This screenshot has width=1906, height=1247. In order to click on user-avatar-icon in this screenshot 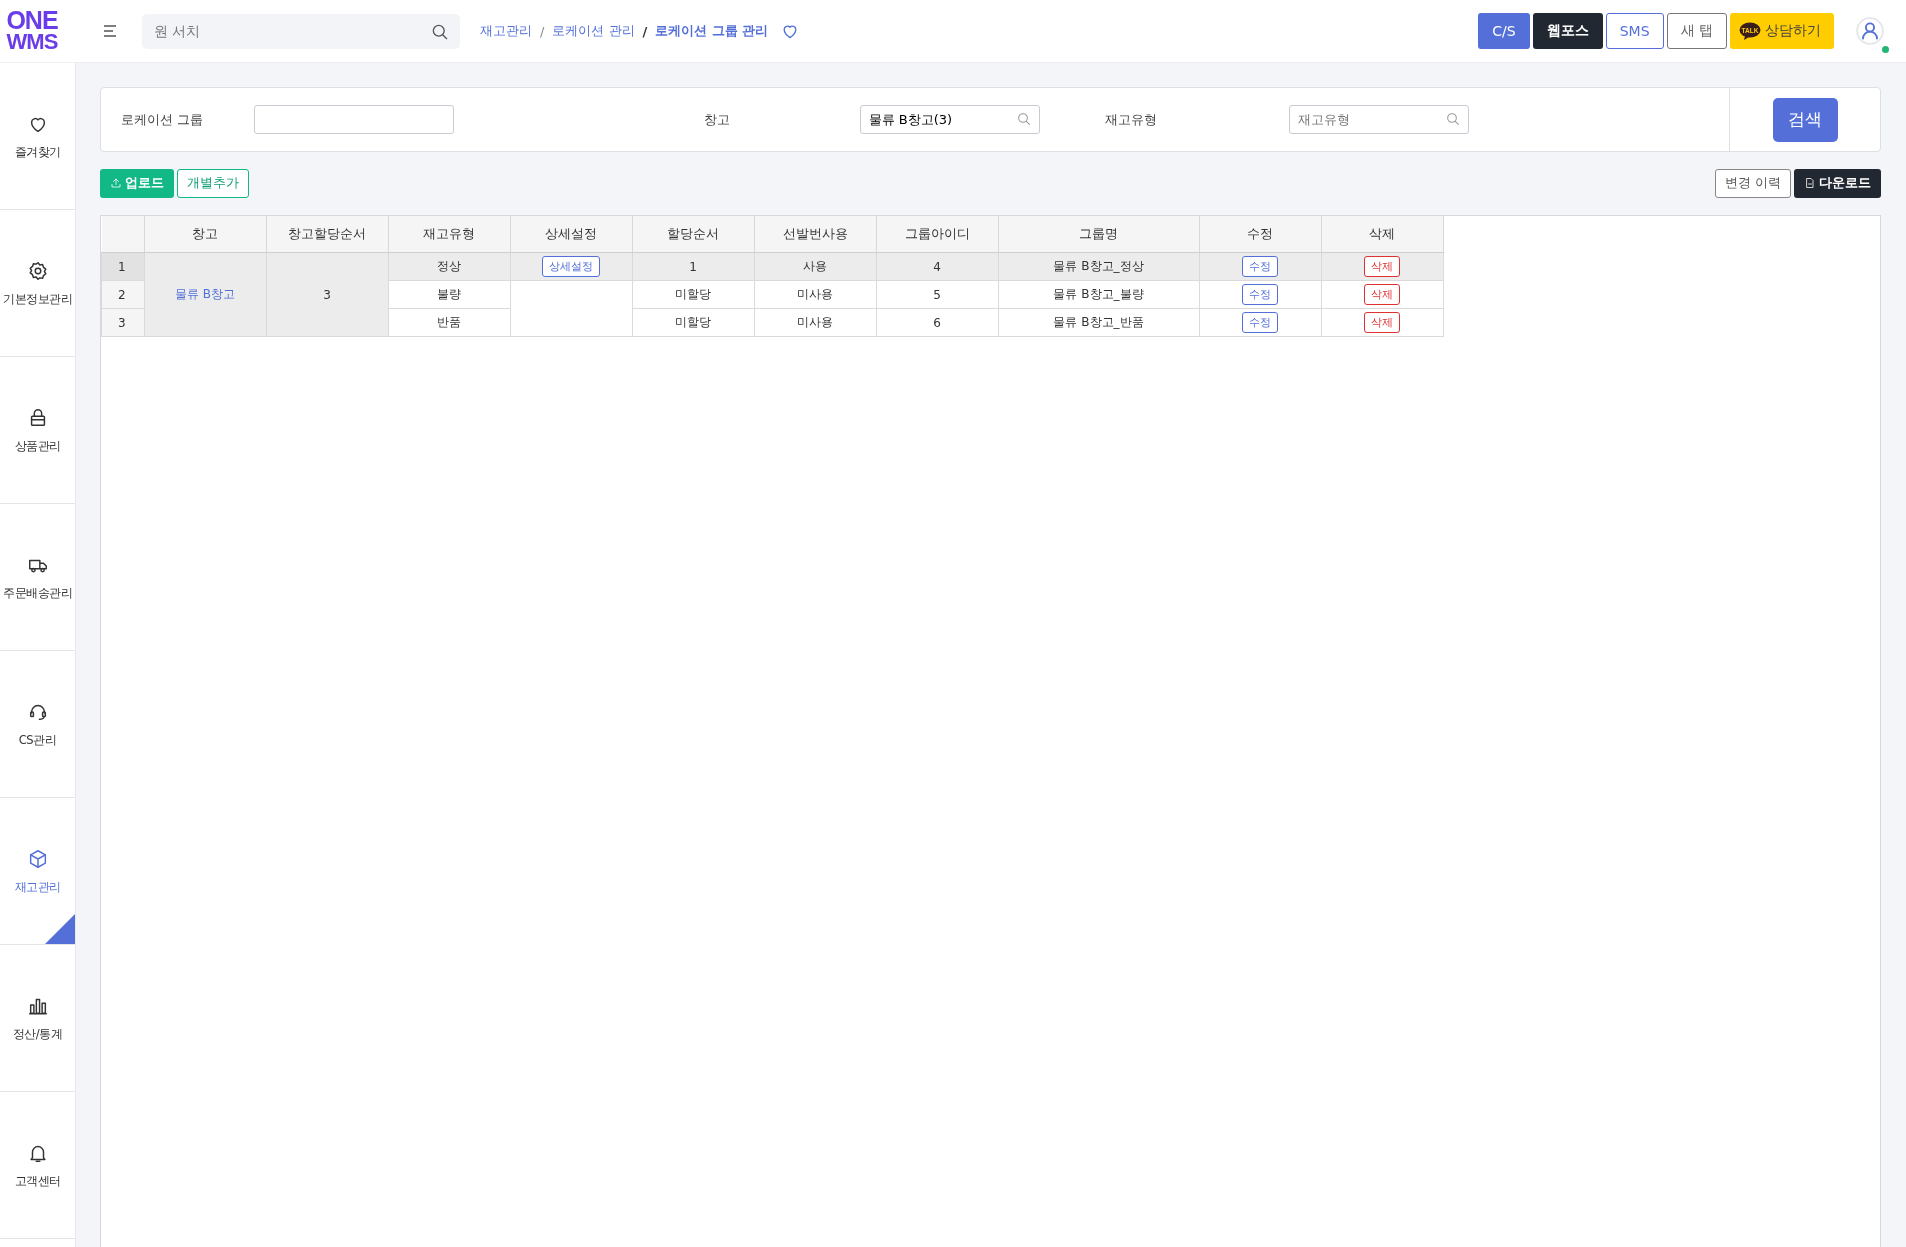, I will do `click(1870, 31)`.